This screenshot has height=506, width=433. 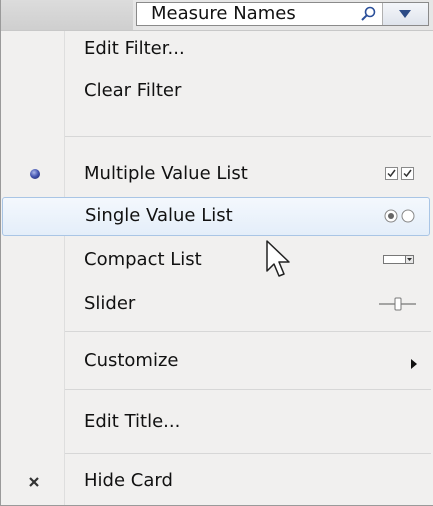 I want to click on mouse-pointer-icon, so click(x=282, y=263).